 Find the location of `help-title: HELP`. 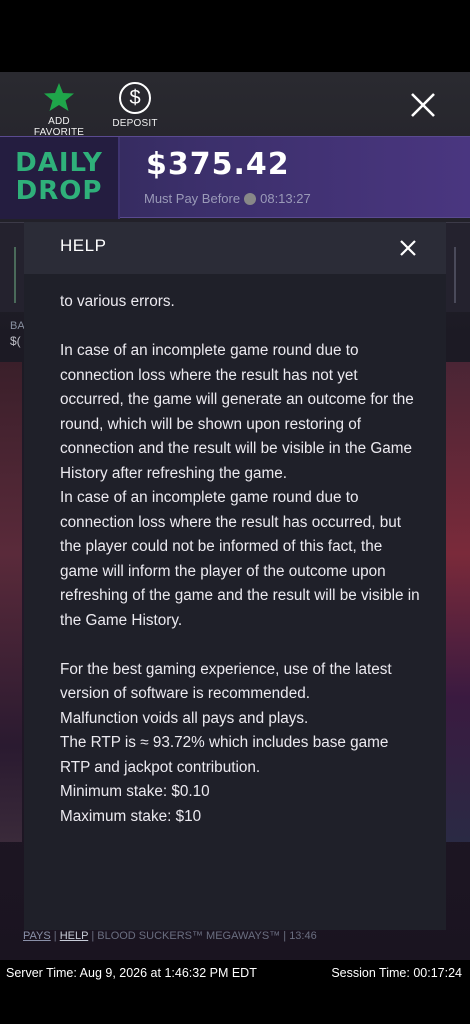

help-title: HELP is located at coordinates (83, 245).